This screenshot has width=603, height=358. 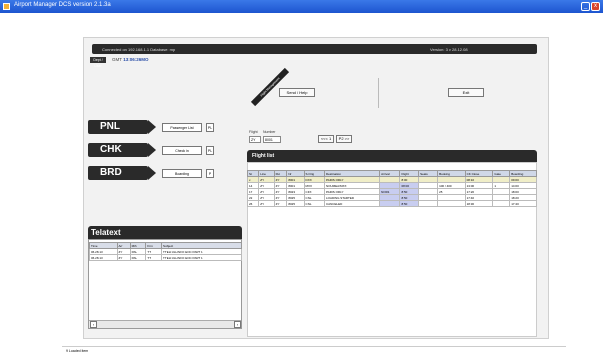 I want to click on cell: 26, so click(x=253, y=203).